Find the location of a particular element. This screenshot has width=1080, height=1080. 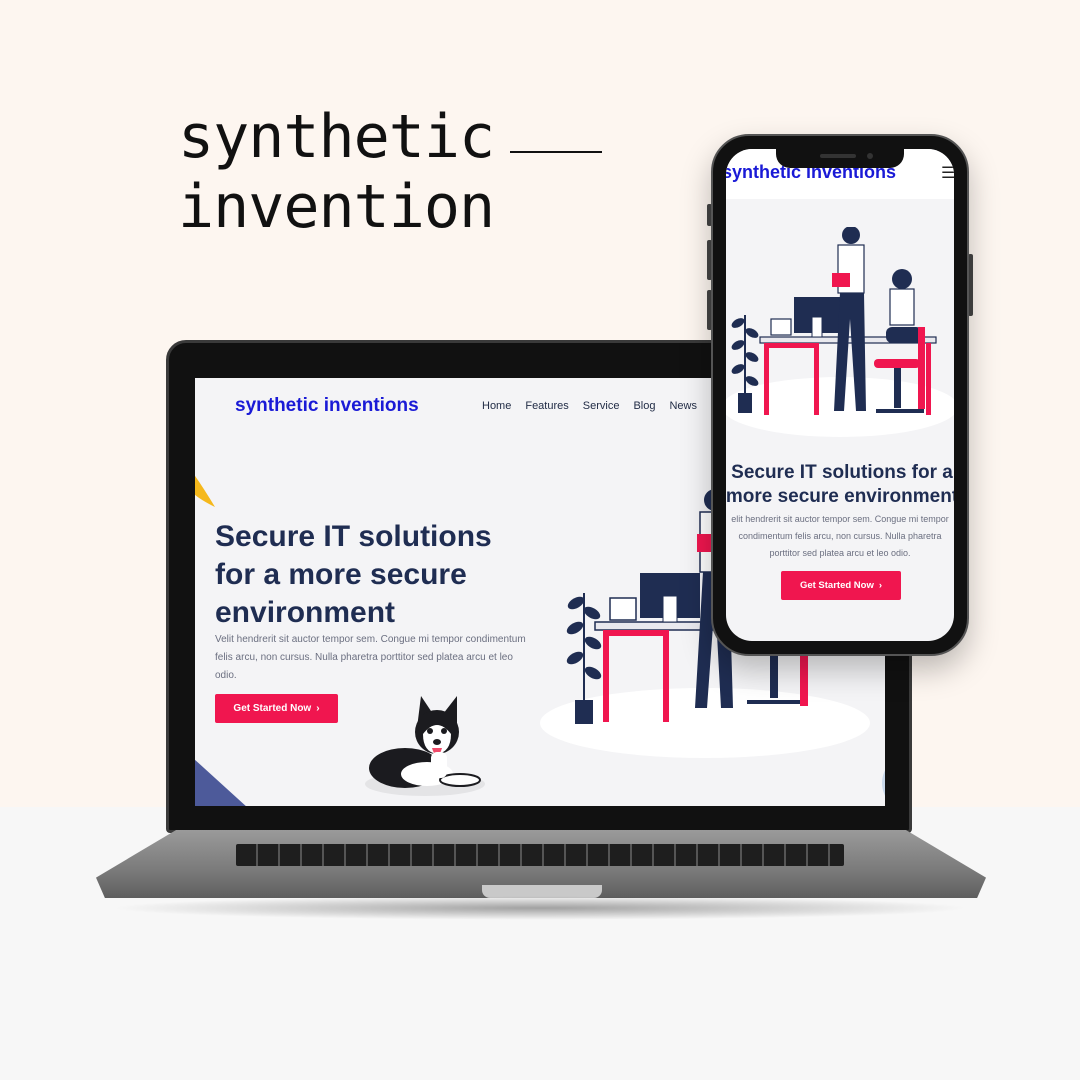

headline-line-2: invention is located at coordinates (336, 207).